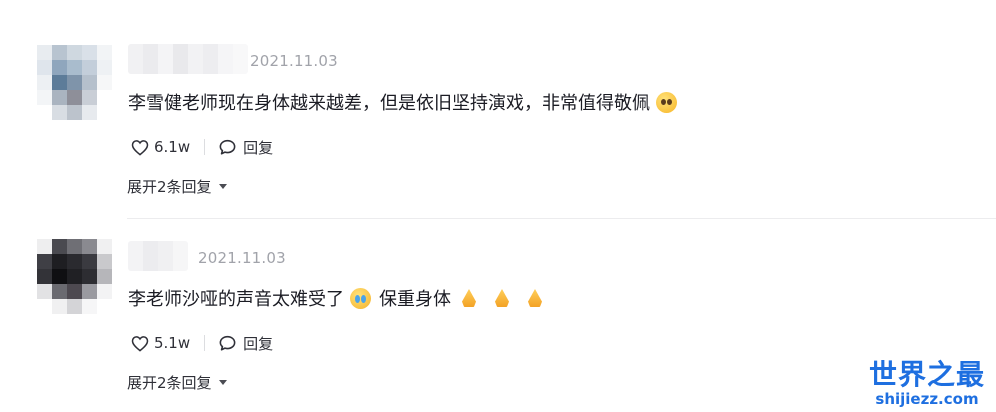 This screenshot has height=412, width=996. What do you see at coordinates (415, 299) in the screenshot?
I see `comment-body-continued: 保重身体` at bounding box center [415, 299].